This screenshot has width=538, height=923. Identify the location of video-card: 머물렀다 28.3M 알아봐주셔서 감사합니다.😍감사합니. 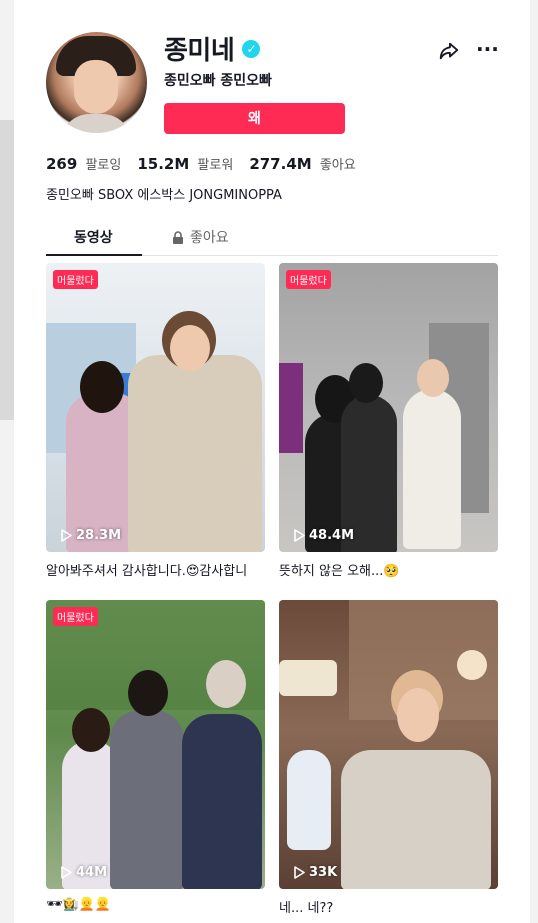
(155, 421).